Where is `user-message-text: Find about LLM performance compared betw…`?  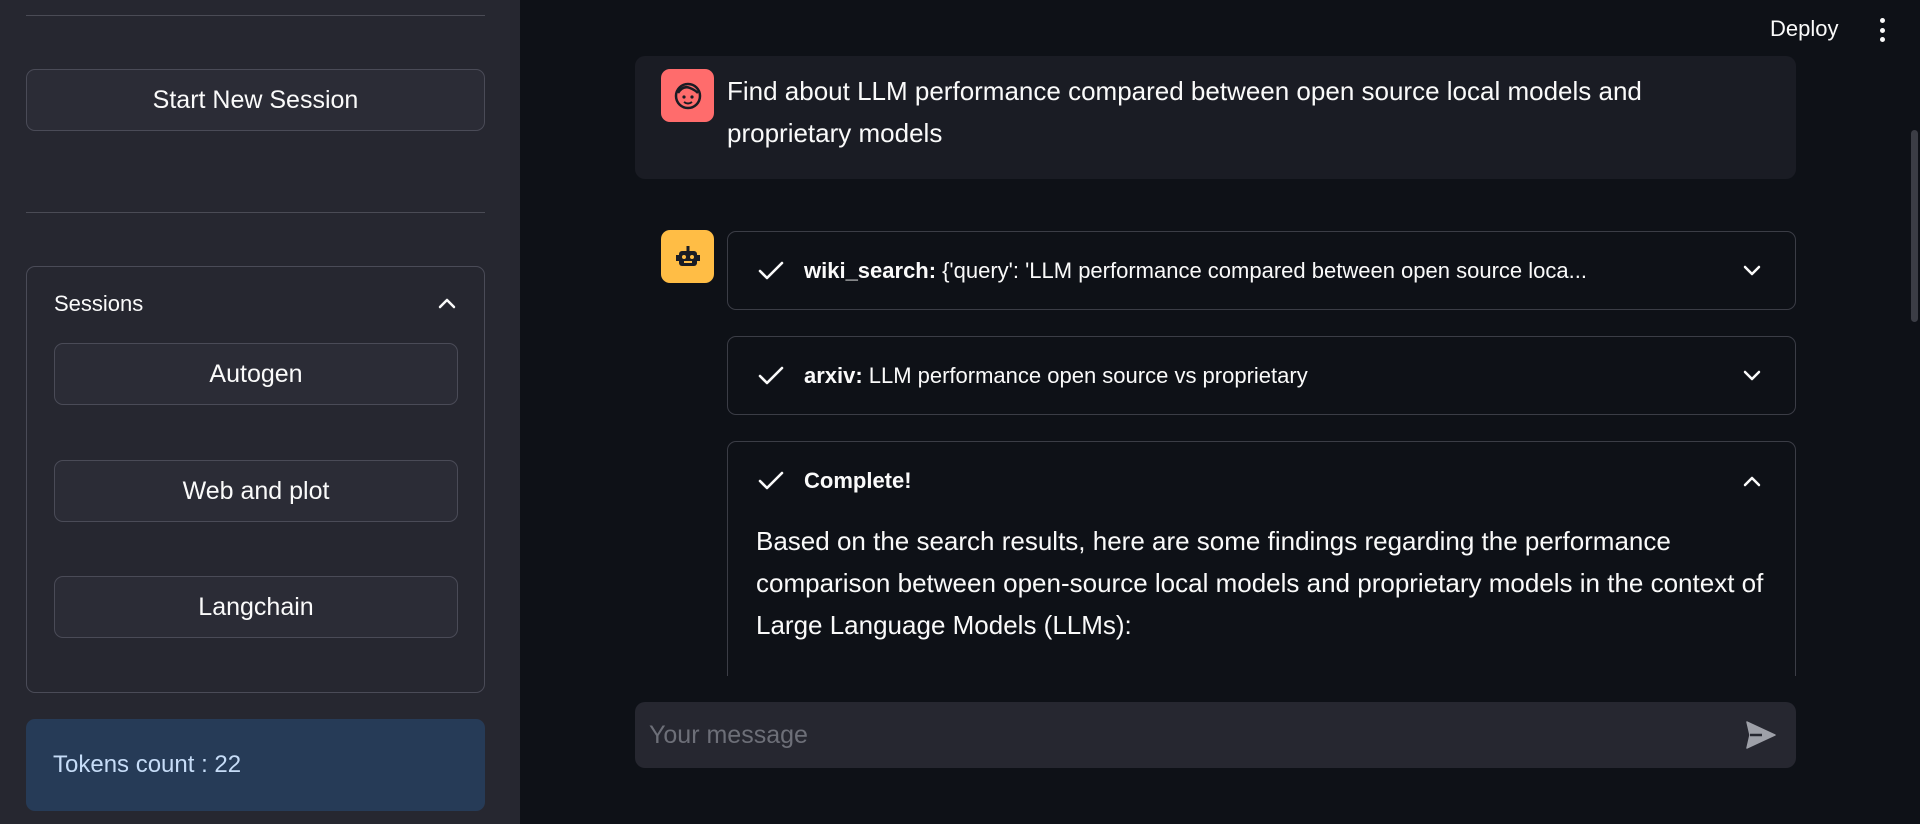
user-message-text: Find about LLM performance compared betw… is located at coordinates (1184, 112).